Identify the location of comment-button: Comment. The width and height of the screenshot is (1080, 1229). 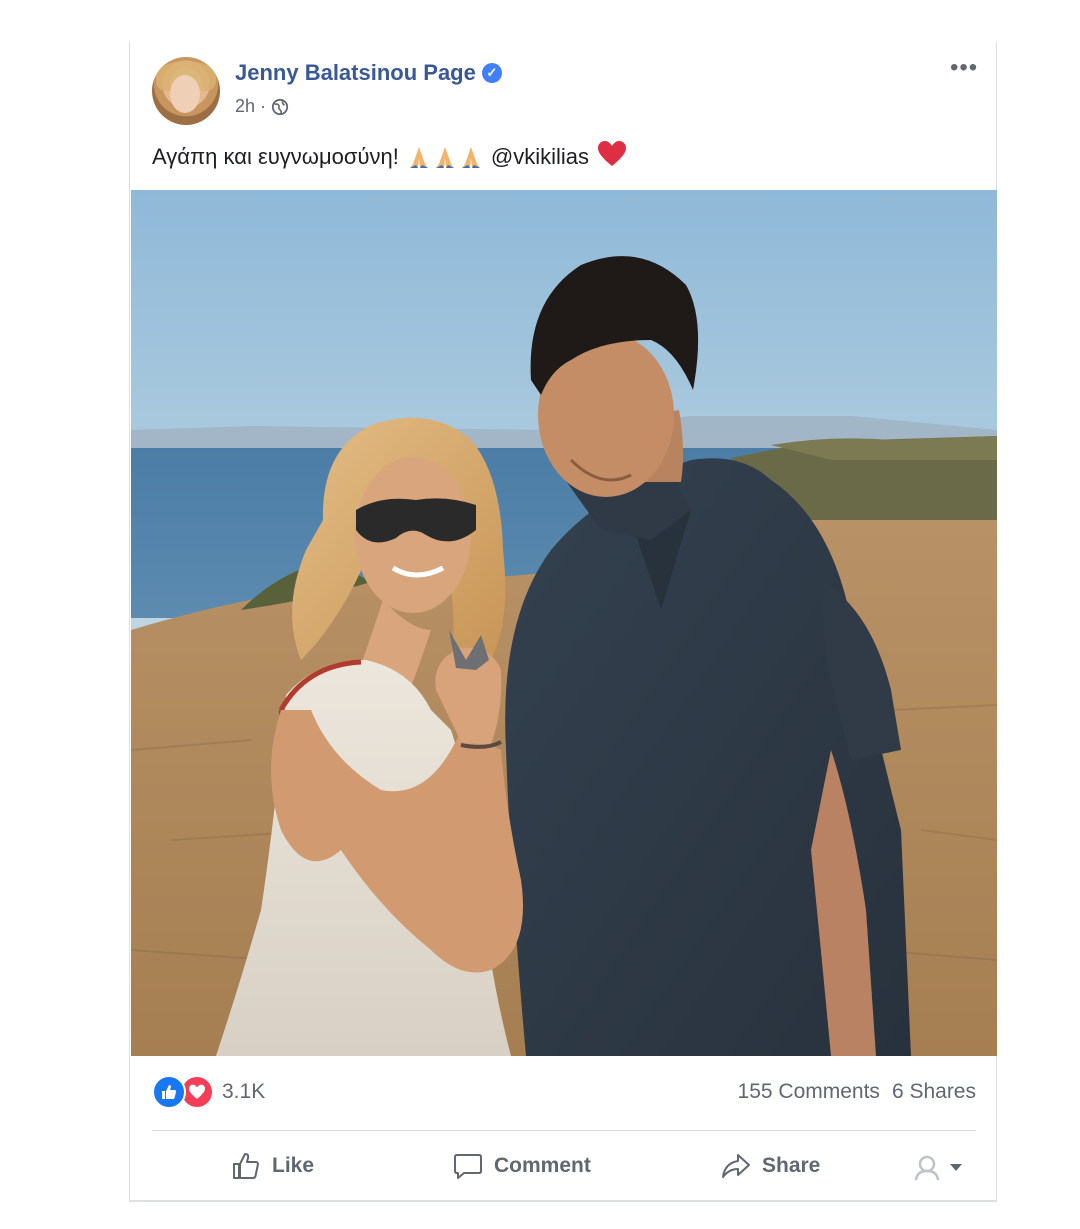
(521, 1166).